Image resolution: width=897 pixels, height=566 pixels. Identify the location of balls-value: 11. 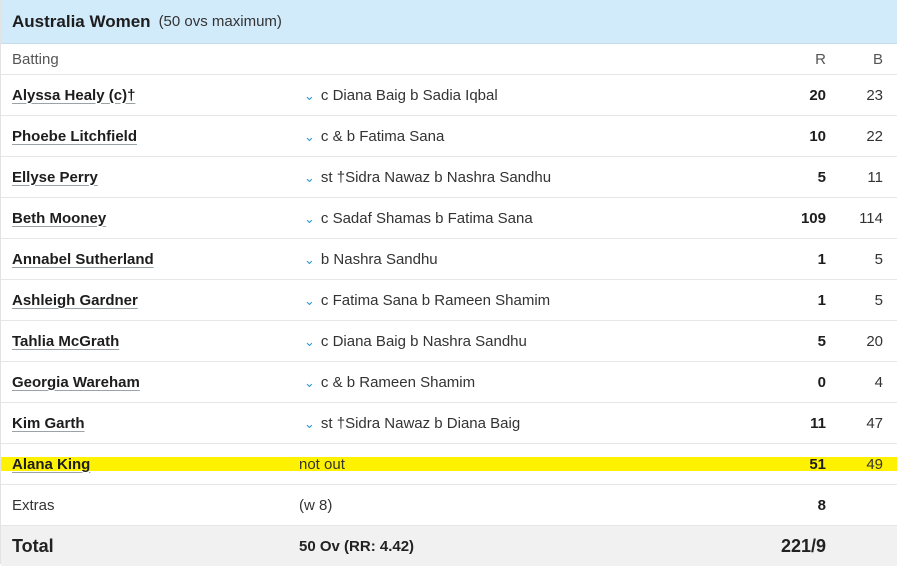
(875, 177).